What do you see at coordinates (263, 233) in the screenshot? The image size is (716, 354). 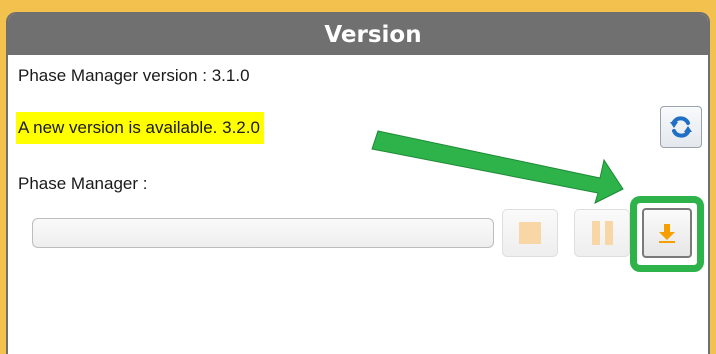 I see `download-progress-bar` at bounding box center [263, 233].